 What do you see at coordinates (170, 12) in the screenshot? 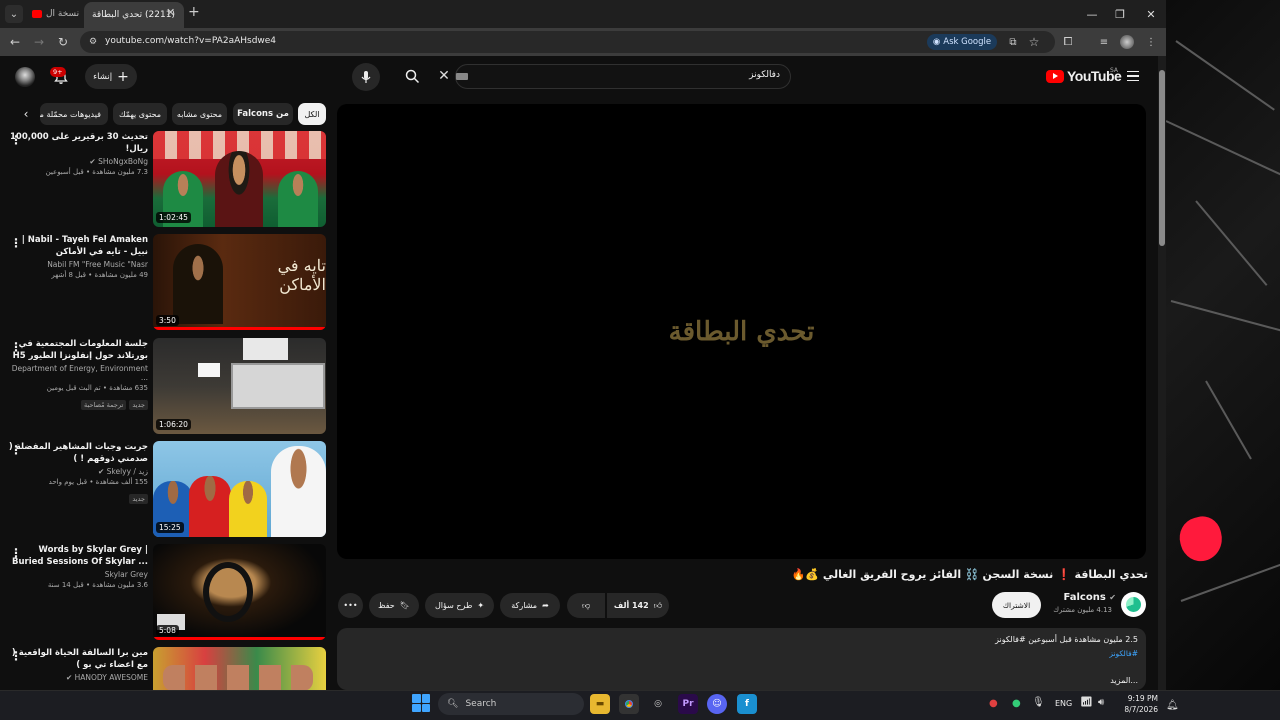
I see `tab-close-icon: ✕` at bounding box center [170, 12].